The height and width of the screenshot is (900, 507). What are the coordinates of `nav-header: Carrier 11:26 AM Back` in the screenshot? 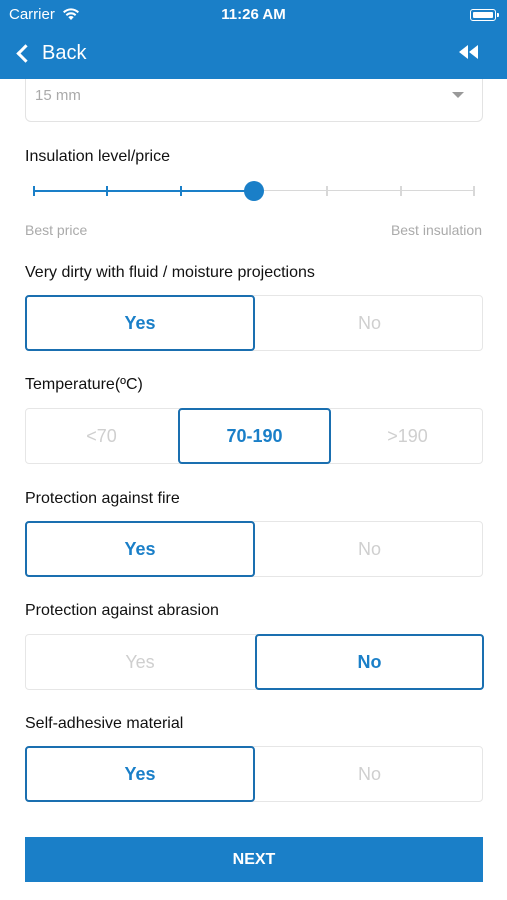 It's located at (253, 39).